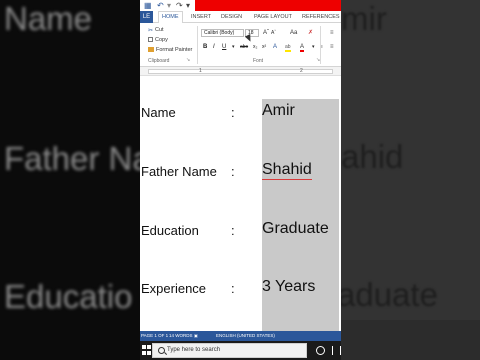  What do you see at coordinates (332, 33) in the screenshot?
I see `align-left-icon: ≡` at bounding box center [332, 33].